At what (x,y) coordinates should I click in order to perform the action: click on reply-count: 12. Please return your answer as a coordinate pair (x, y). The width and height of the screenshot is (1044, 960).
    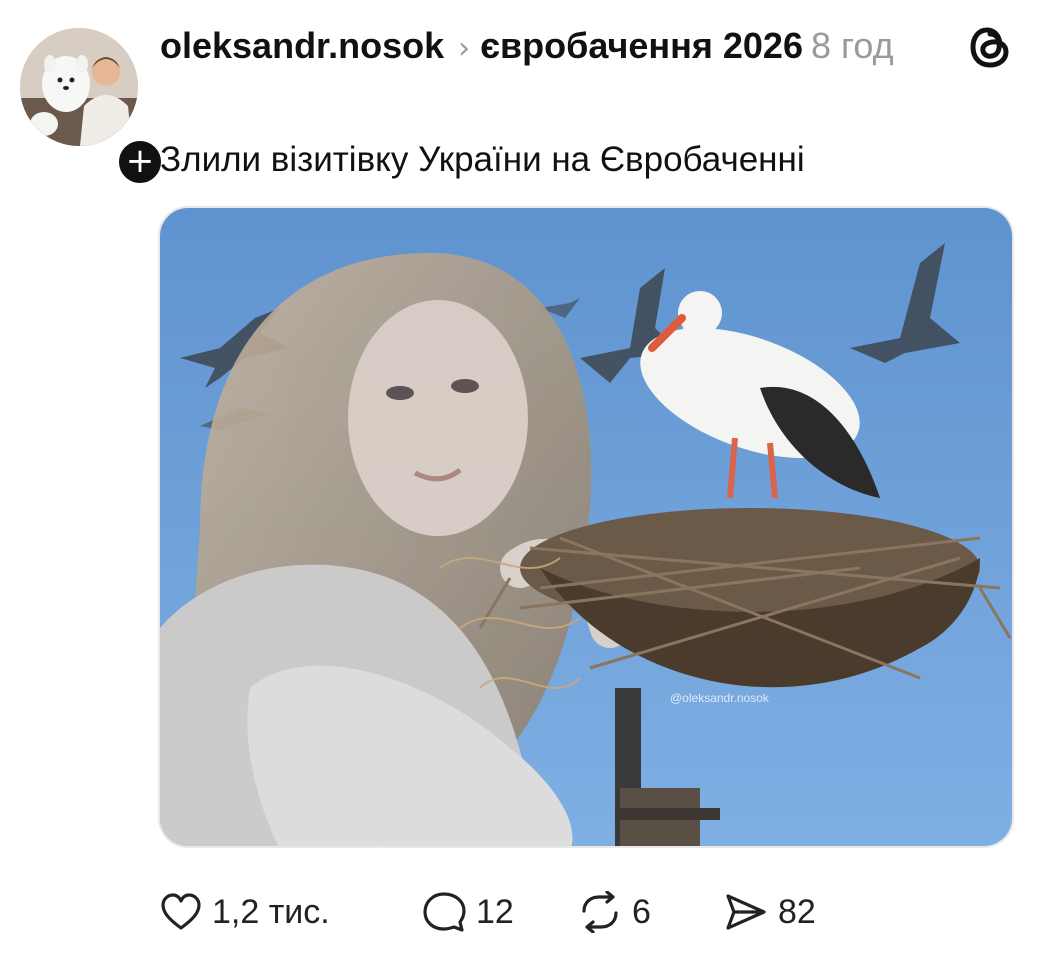
    Looking at the image, I should click on (495, 911).